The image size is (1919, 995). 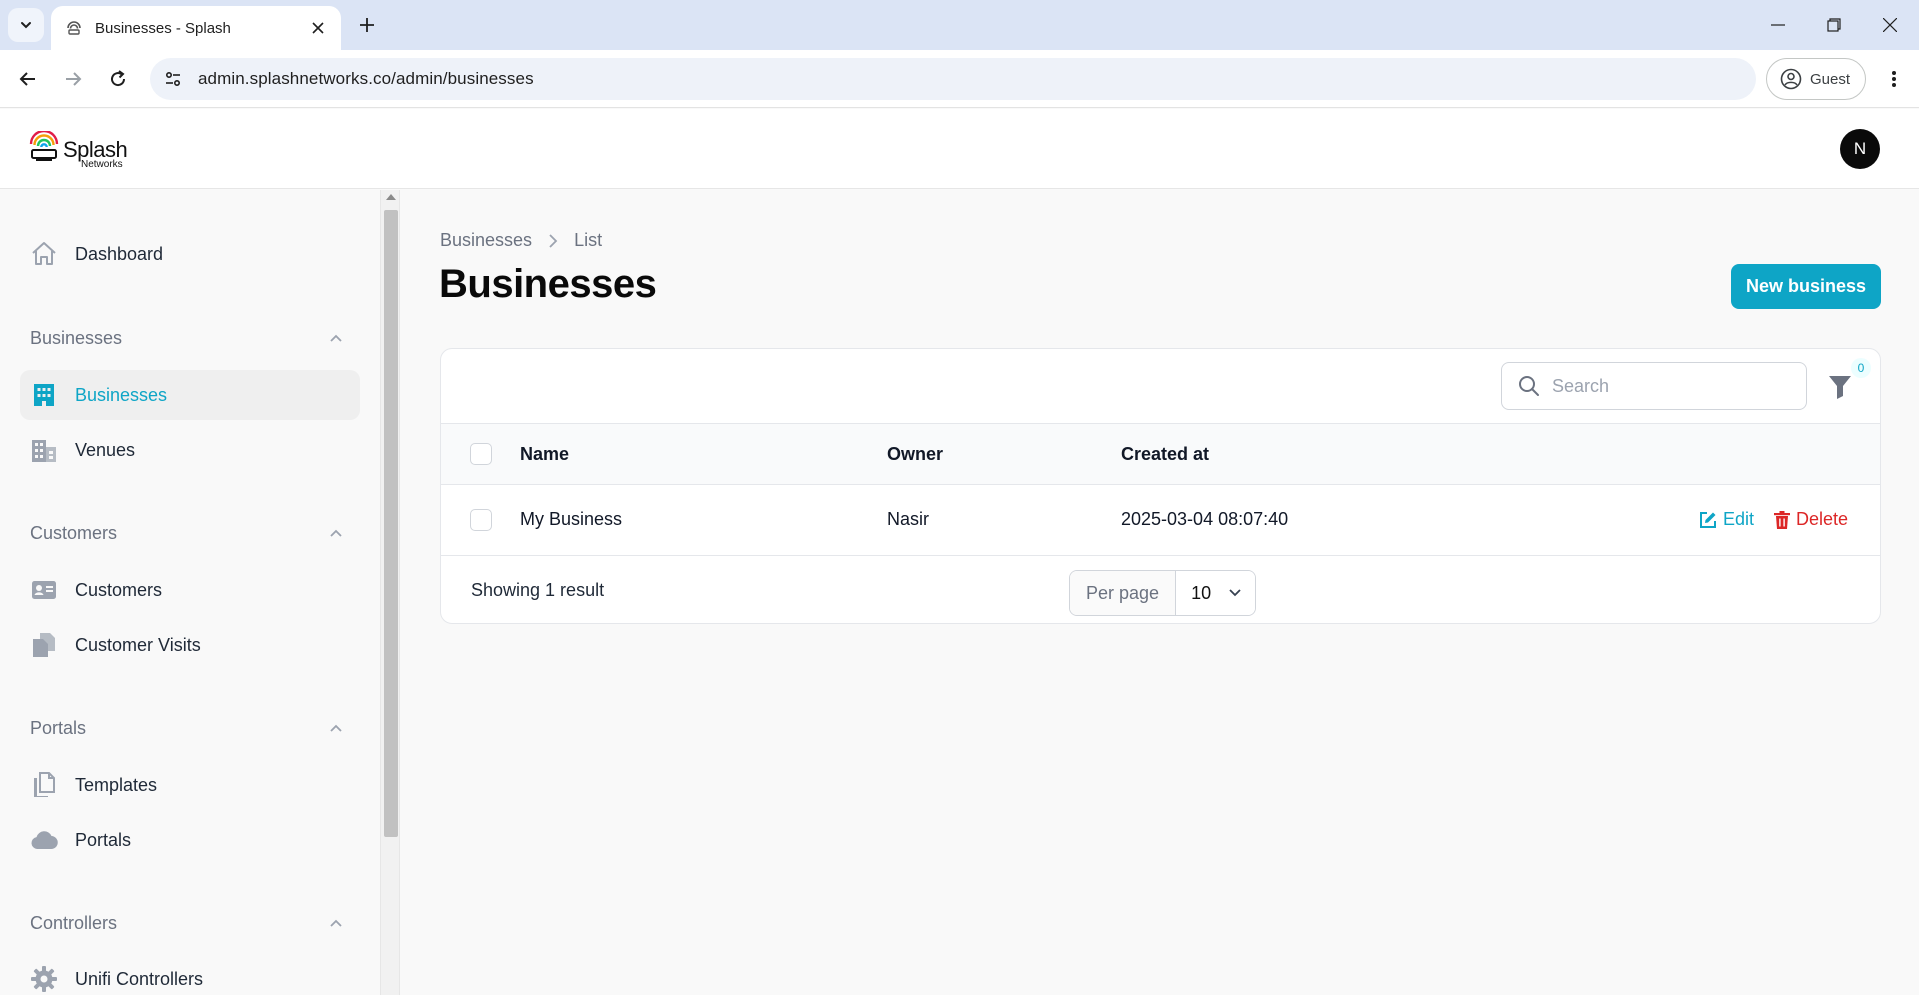 What do you see at coordinates (28, 79) in the screenshot?
I see `back-arrow-icon` at bounding box center [28, 79].